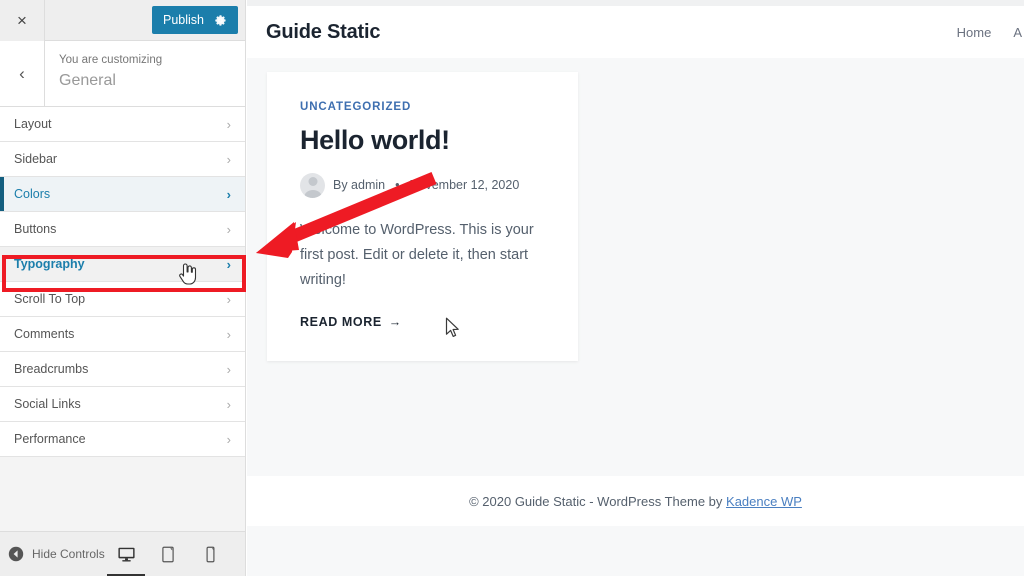 The width and height of the screenshot is (1024, 576). I want to click on panel-header-text: You are customizing General, so click(103, 73).